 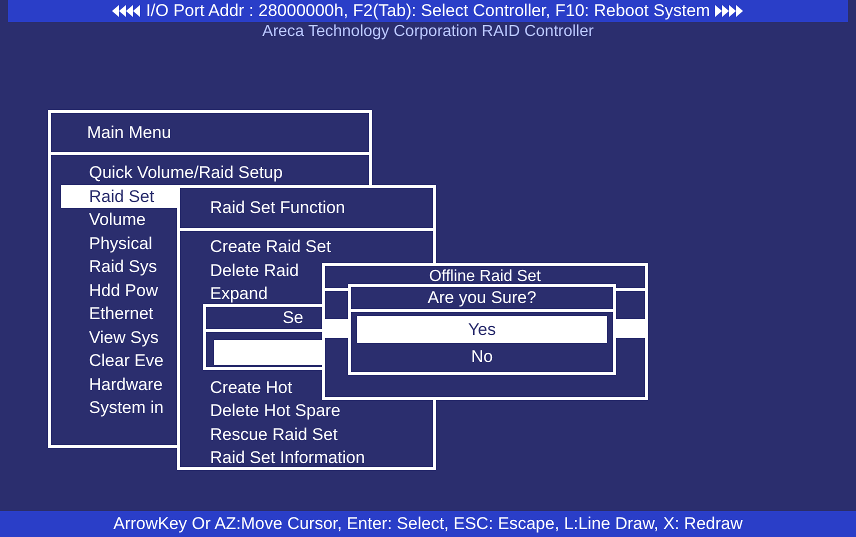 I want to click on menu-title: Main Menu, so click(x=129, y=132).